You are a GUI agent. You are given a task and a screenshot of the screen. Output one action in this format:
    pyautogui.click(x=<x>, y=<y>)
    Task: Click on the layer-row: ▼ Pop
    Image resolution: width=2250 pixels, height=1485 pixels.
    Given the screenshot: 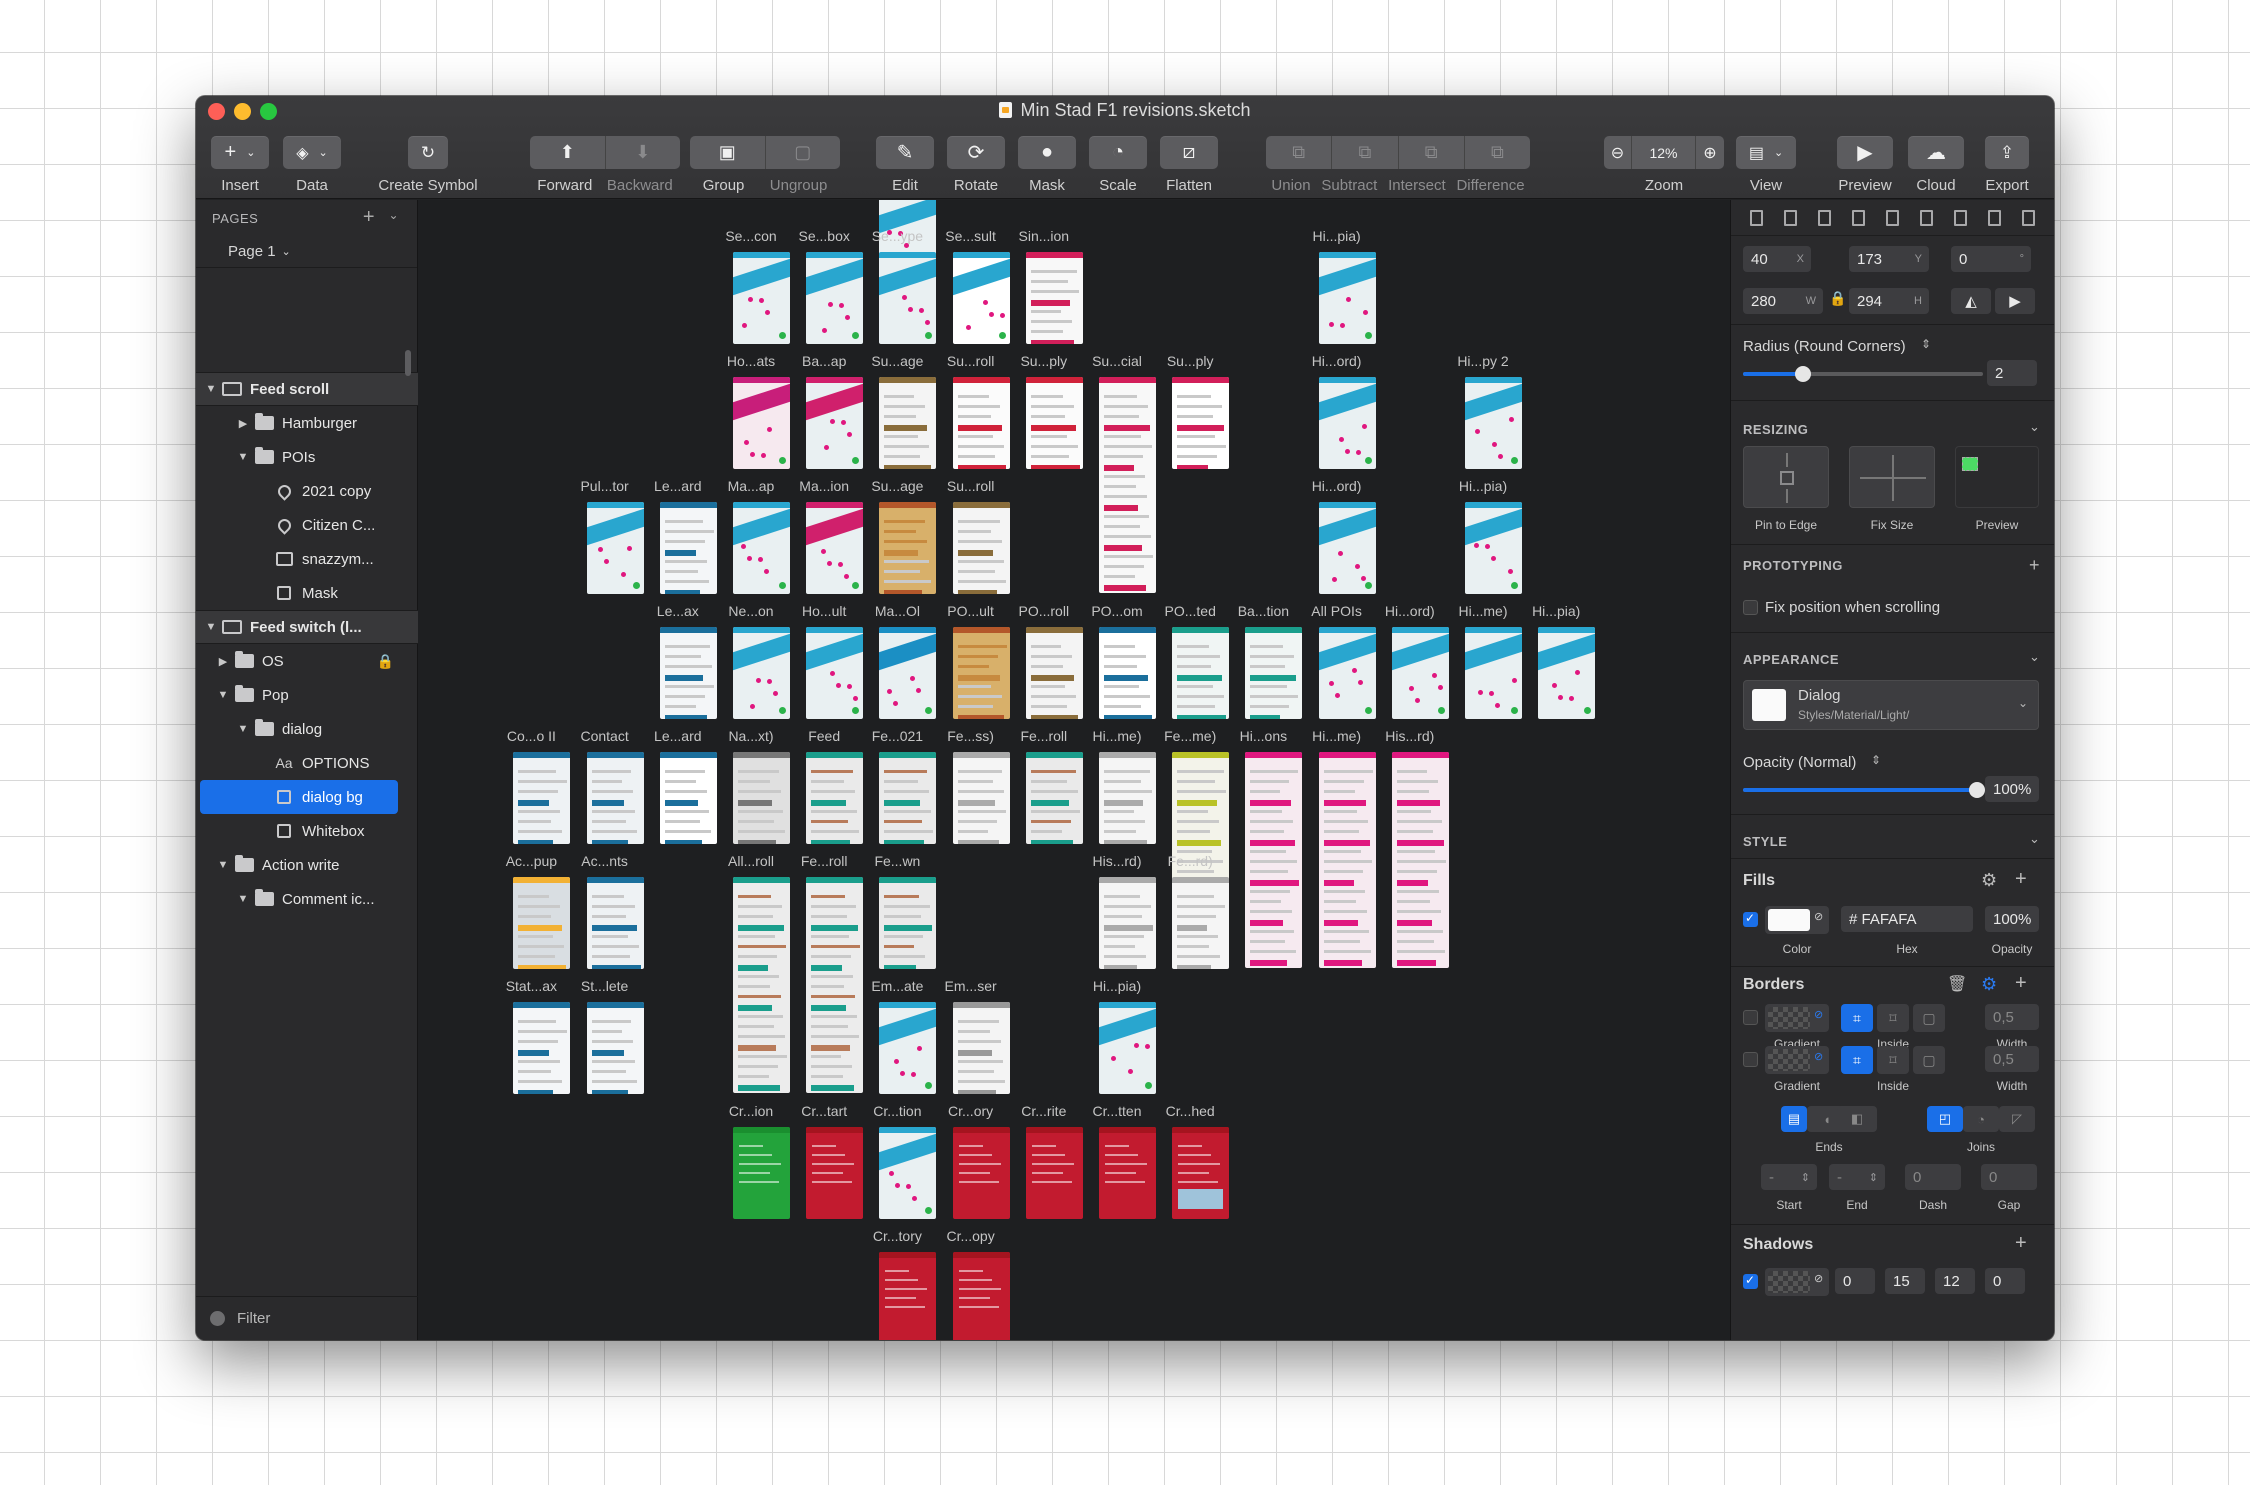 What is the action you would take?
    pyautogui.click(x=307, y=695)
    